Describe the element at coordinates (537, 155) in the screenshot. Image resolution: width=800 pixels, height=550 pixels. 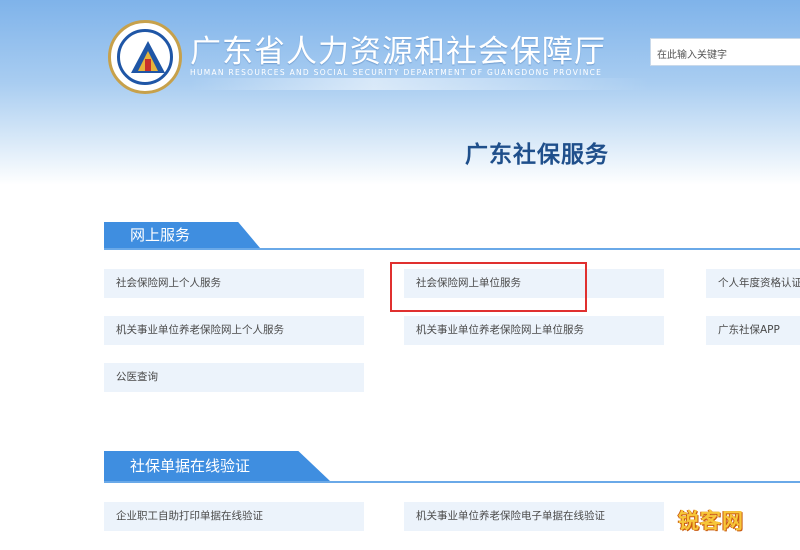
I see `page-title: 广东社保服务` at that location.